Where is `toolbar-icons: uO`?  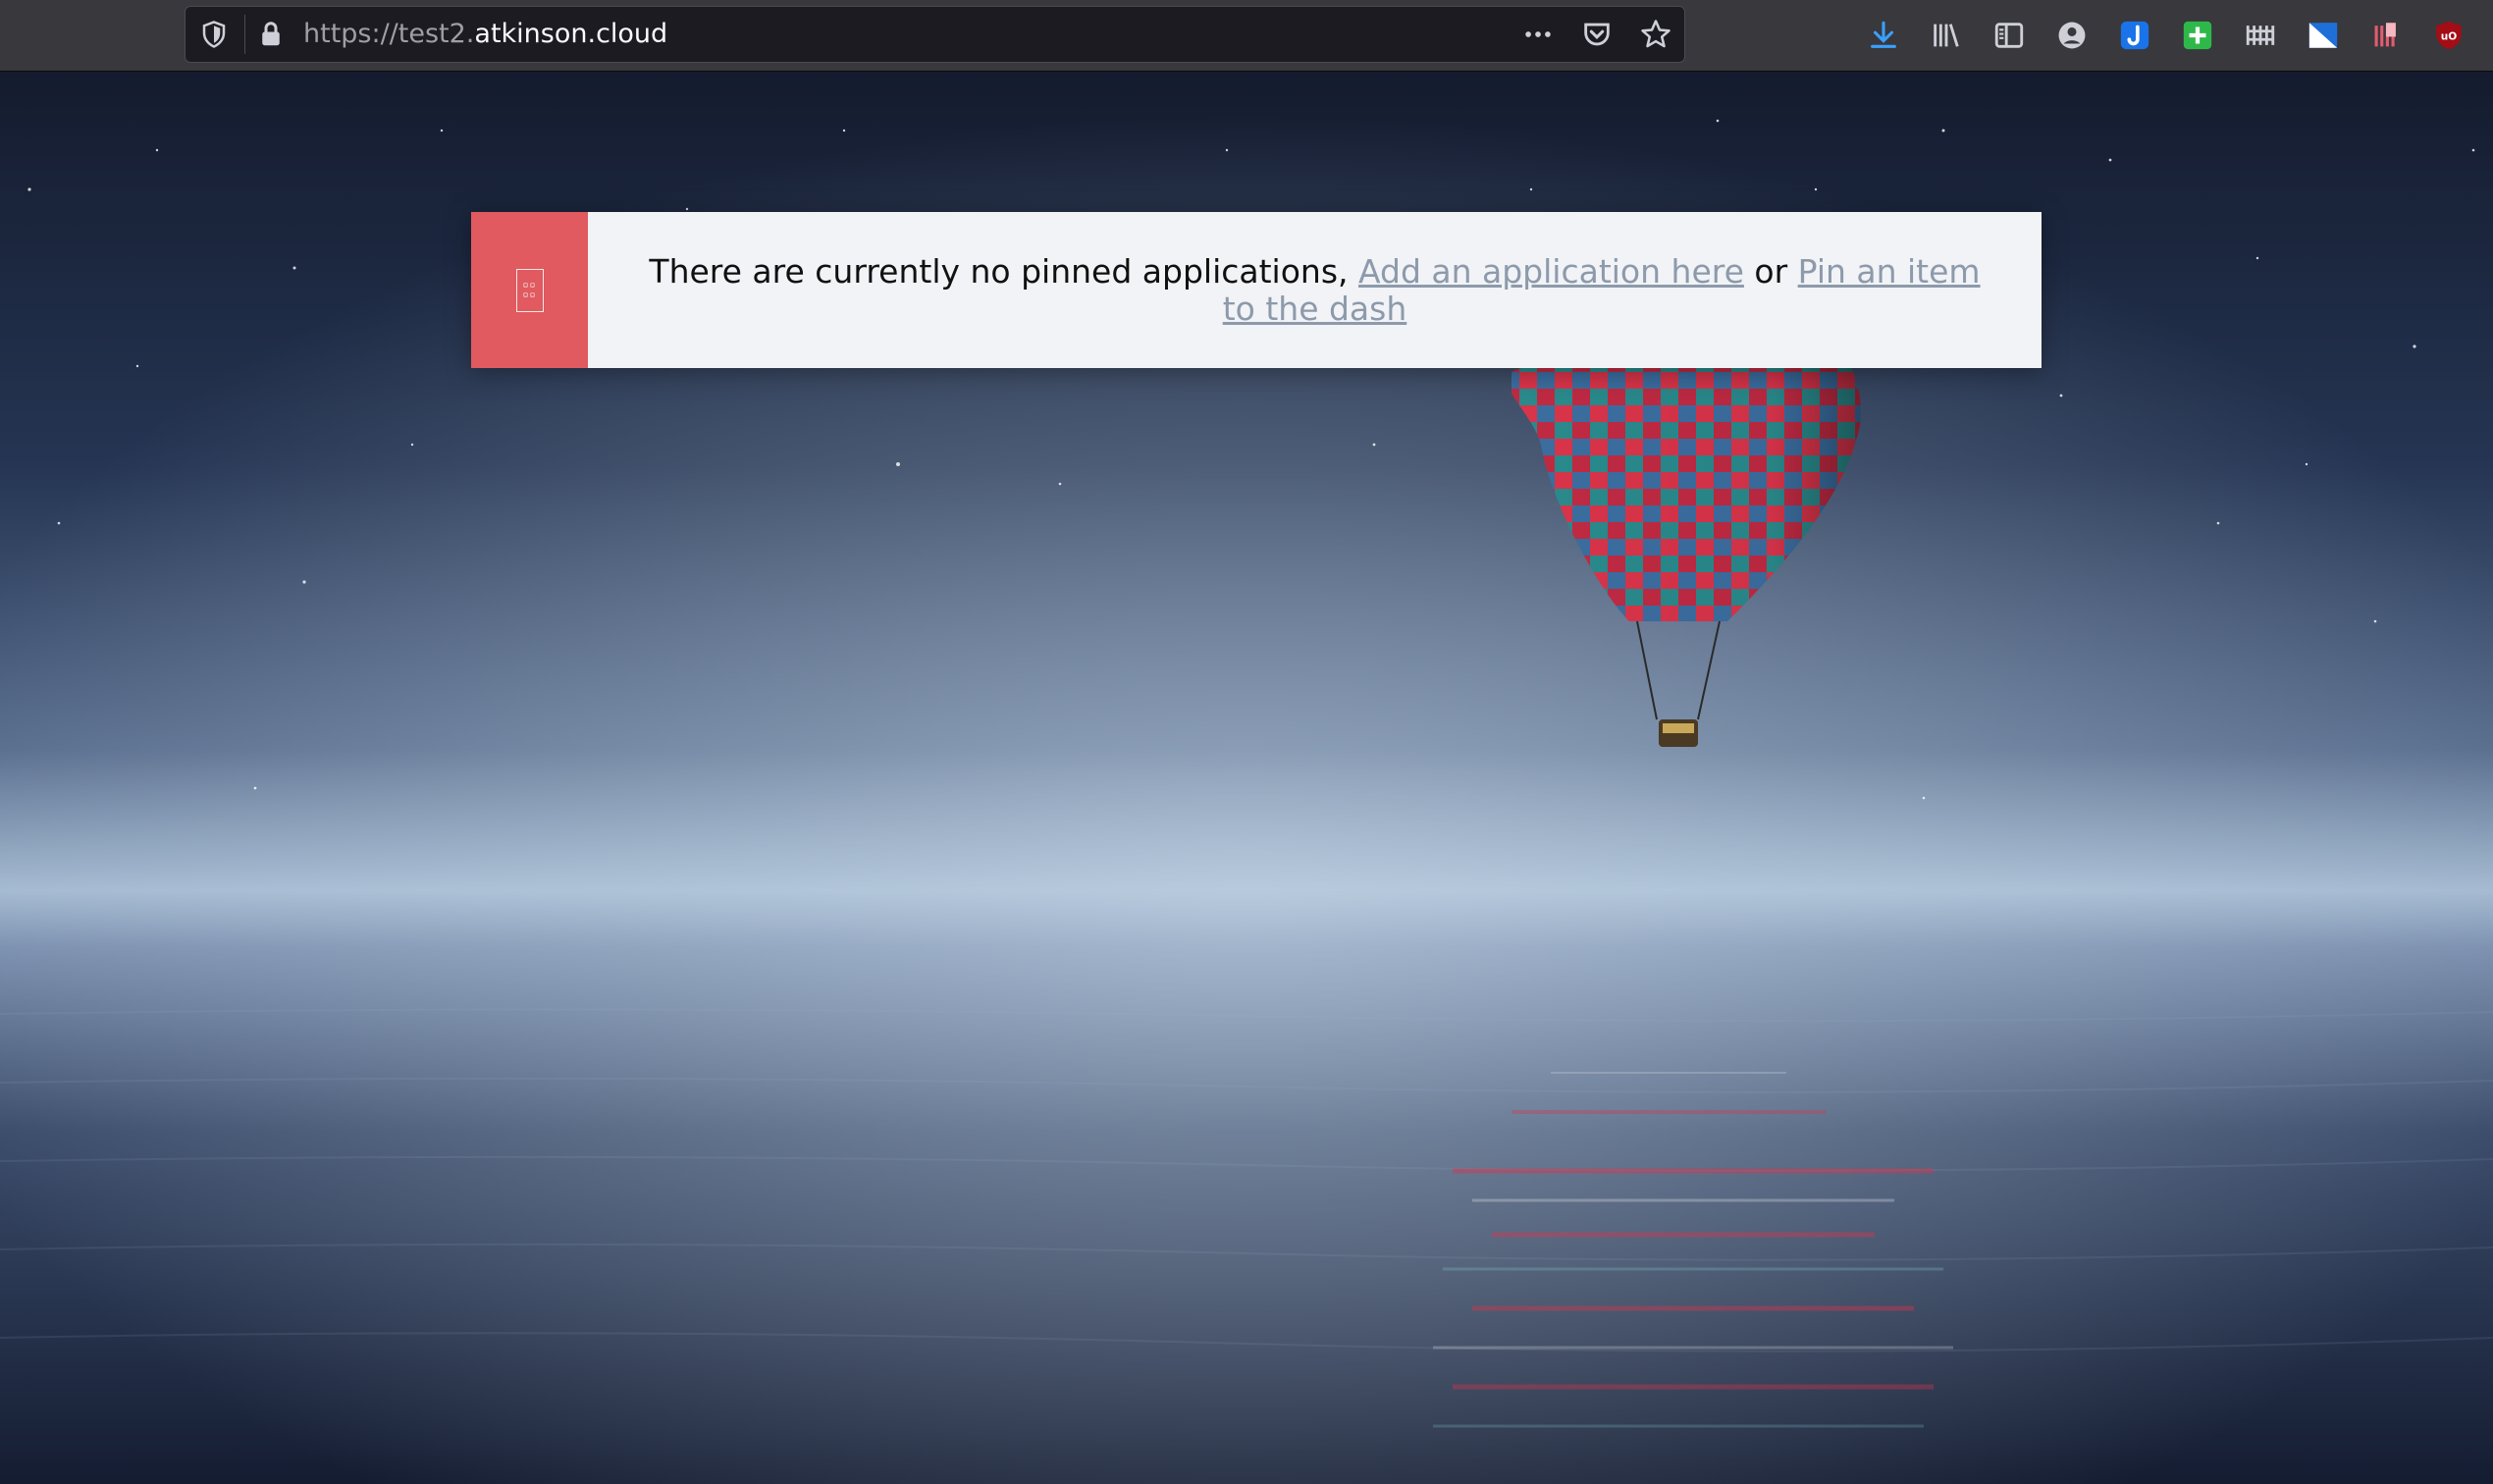 toolbar-icons: uO is located at coordinates (2166, 35).